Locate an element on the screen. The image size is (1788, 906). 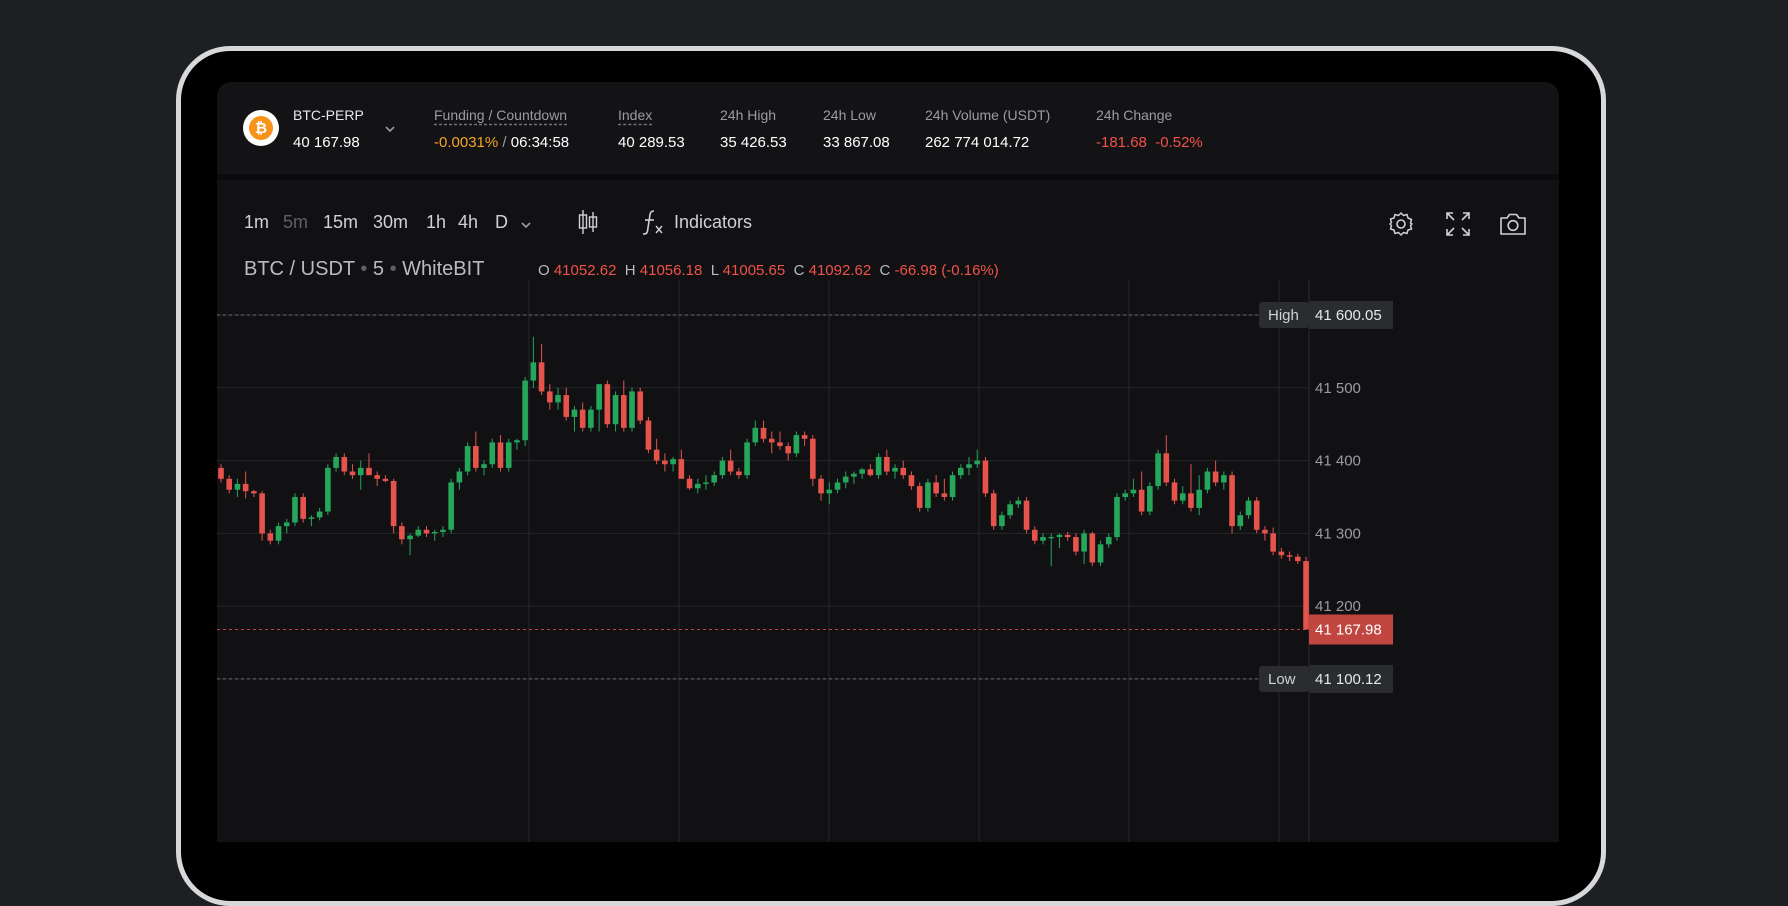
timeframe-d: D is located at coordinates (501, 222).